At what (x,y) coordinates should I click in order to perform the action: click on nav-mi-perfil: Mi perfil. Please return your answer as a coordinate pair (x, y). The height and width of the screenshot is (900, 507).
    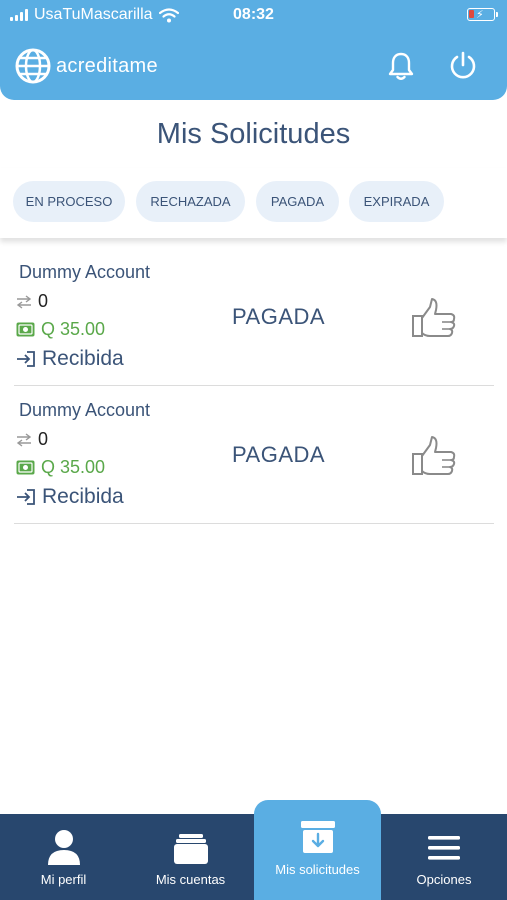
    Looking at the image, I should click on (63, 857).